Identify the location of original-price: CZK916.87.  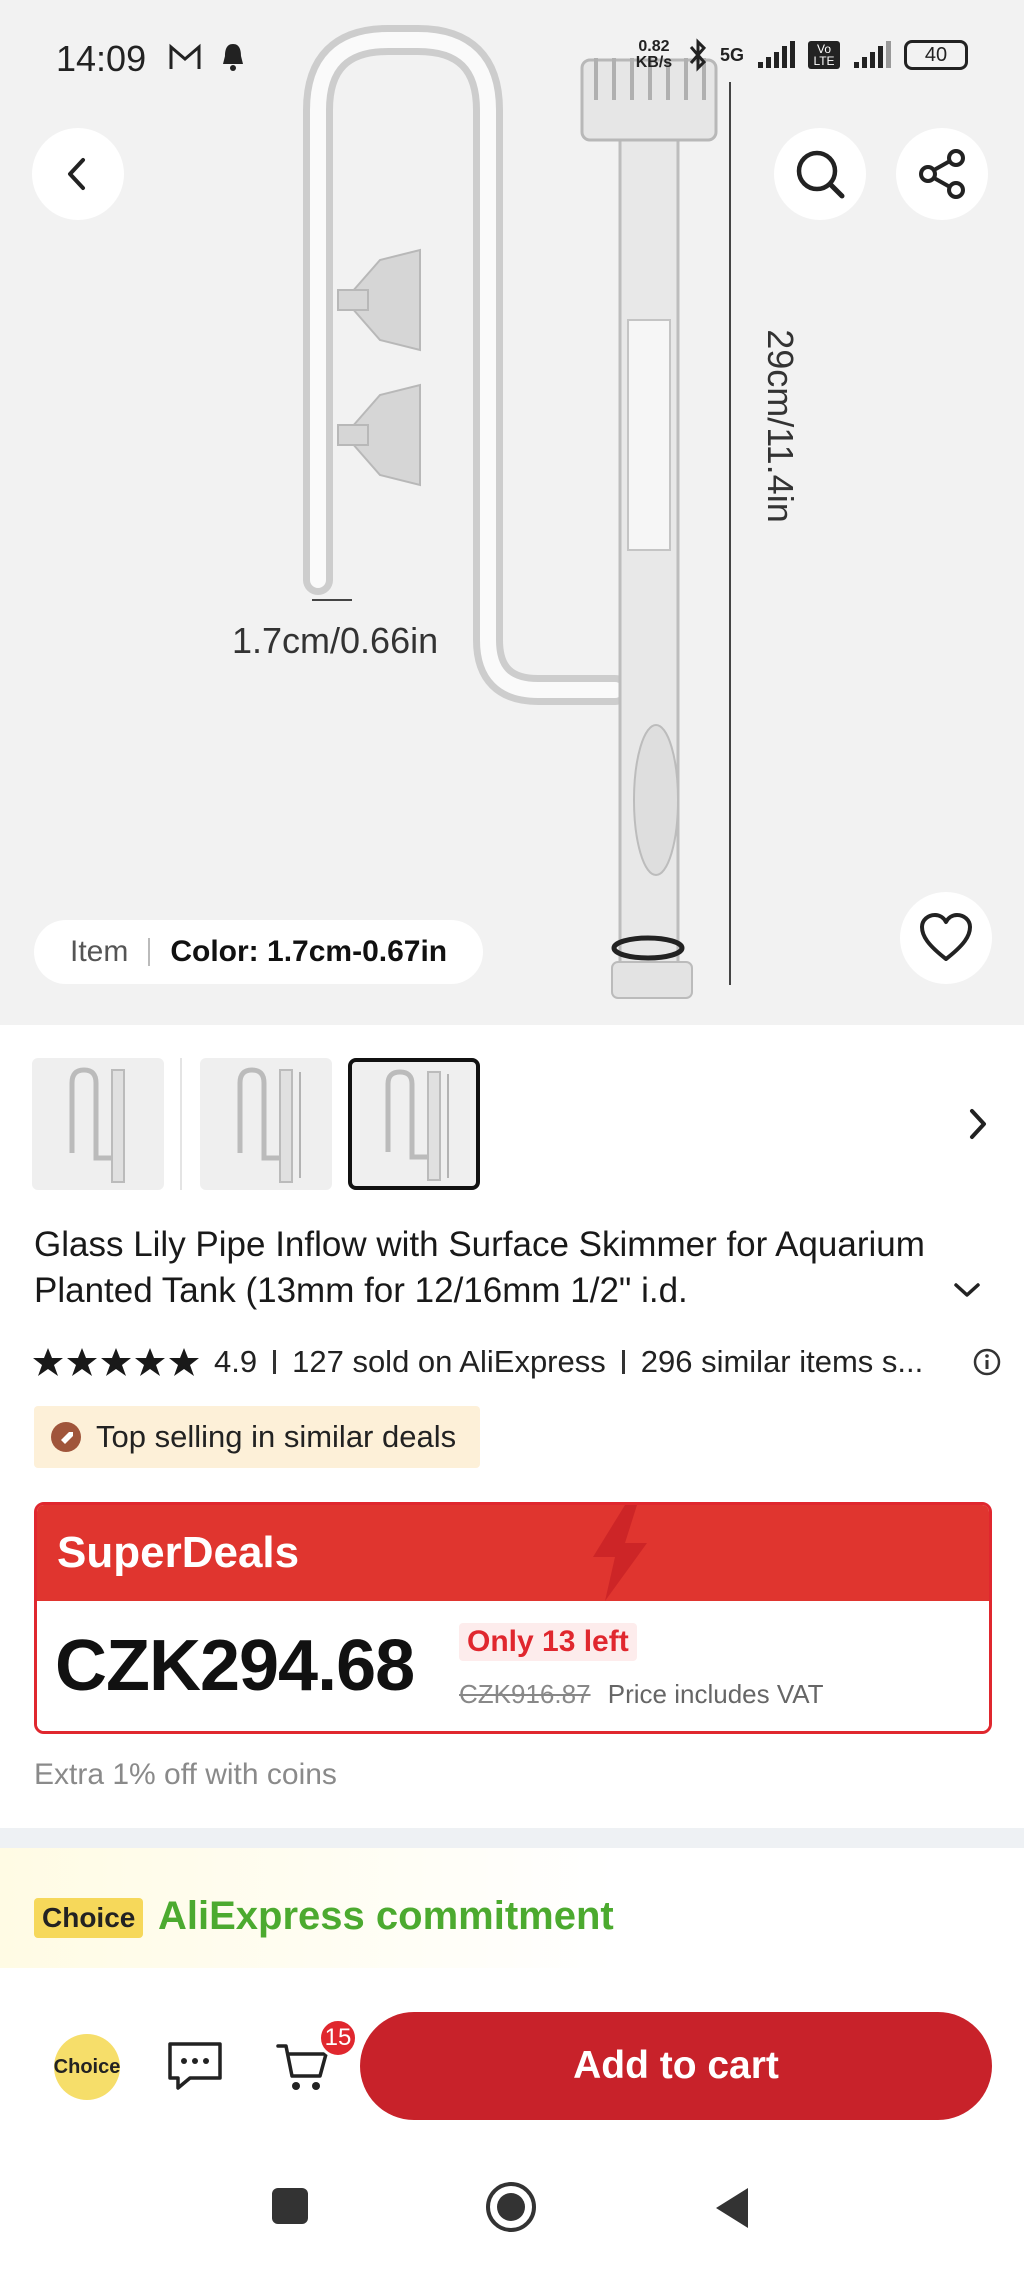
(525, 1694).